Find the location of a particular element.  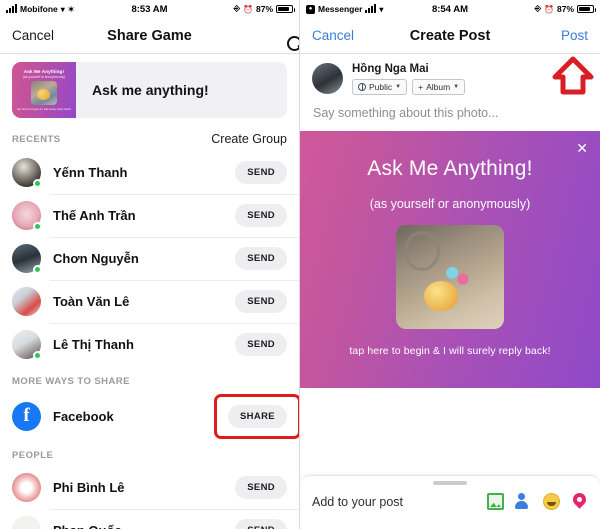

privacy-selector: Public ▼ is located at coordinates (380, 87).